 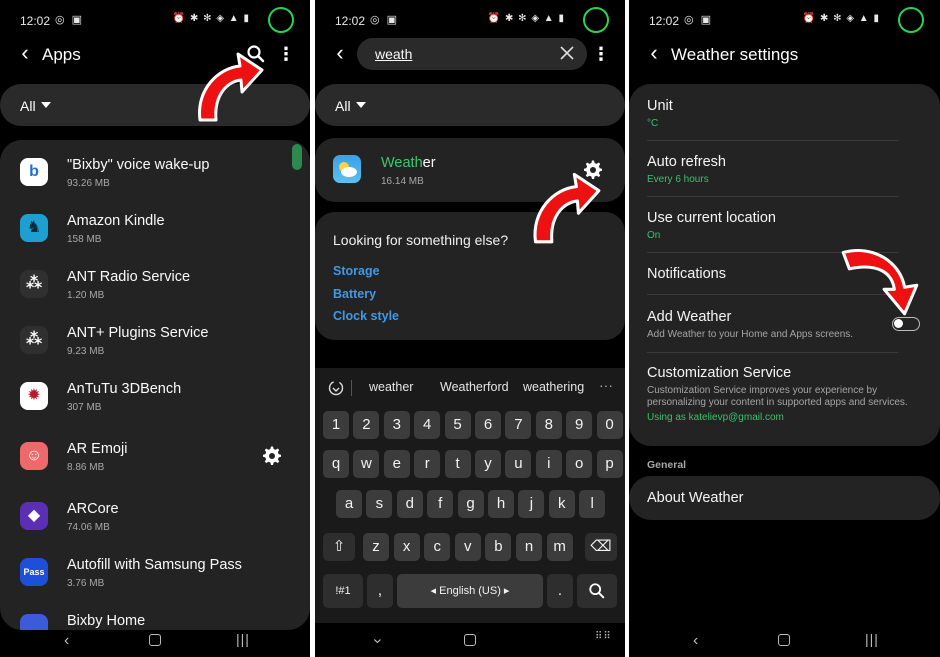 I want to click on key-0: 0, so click(x=609, y=425).